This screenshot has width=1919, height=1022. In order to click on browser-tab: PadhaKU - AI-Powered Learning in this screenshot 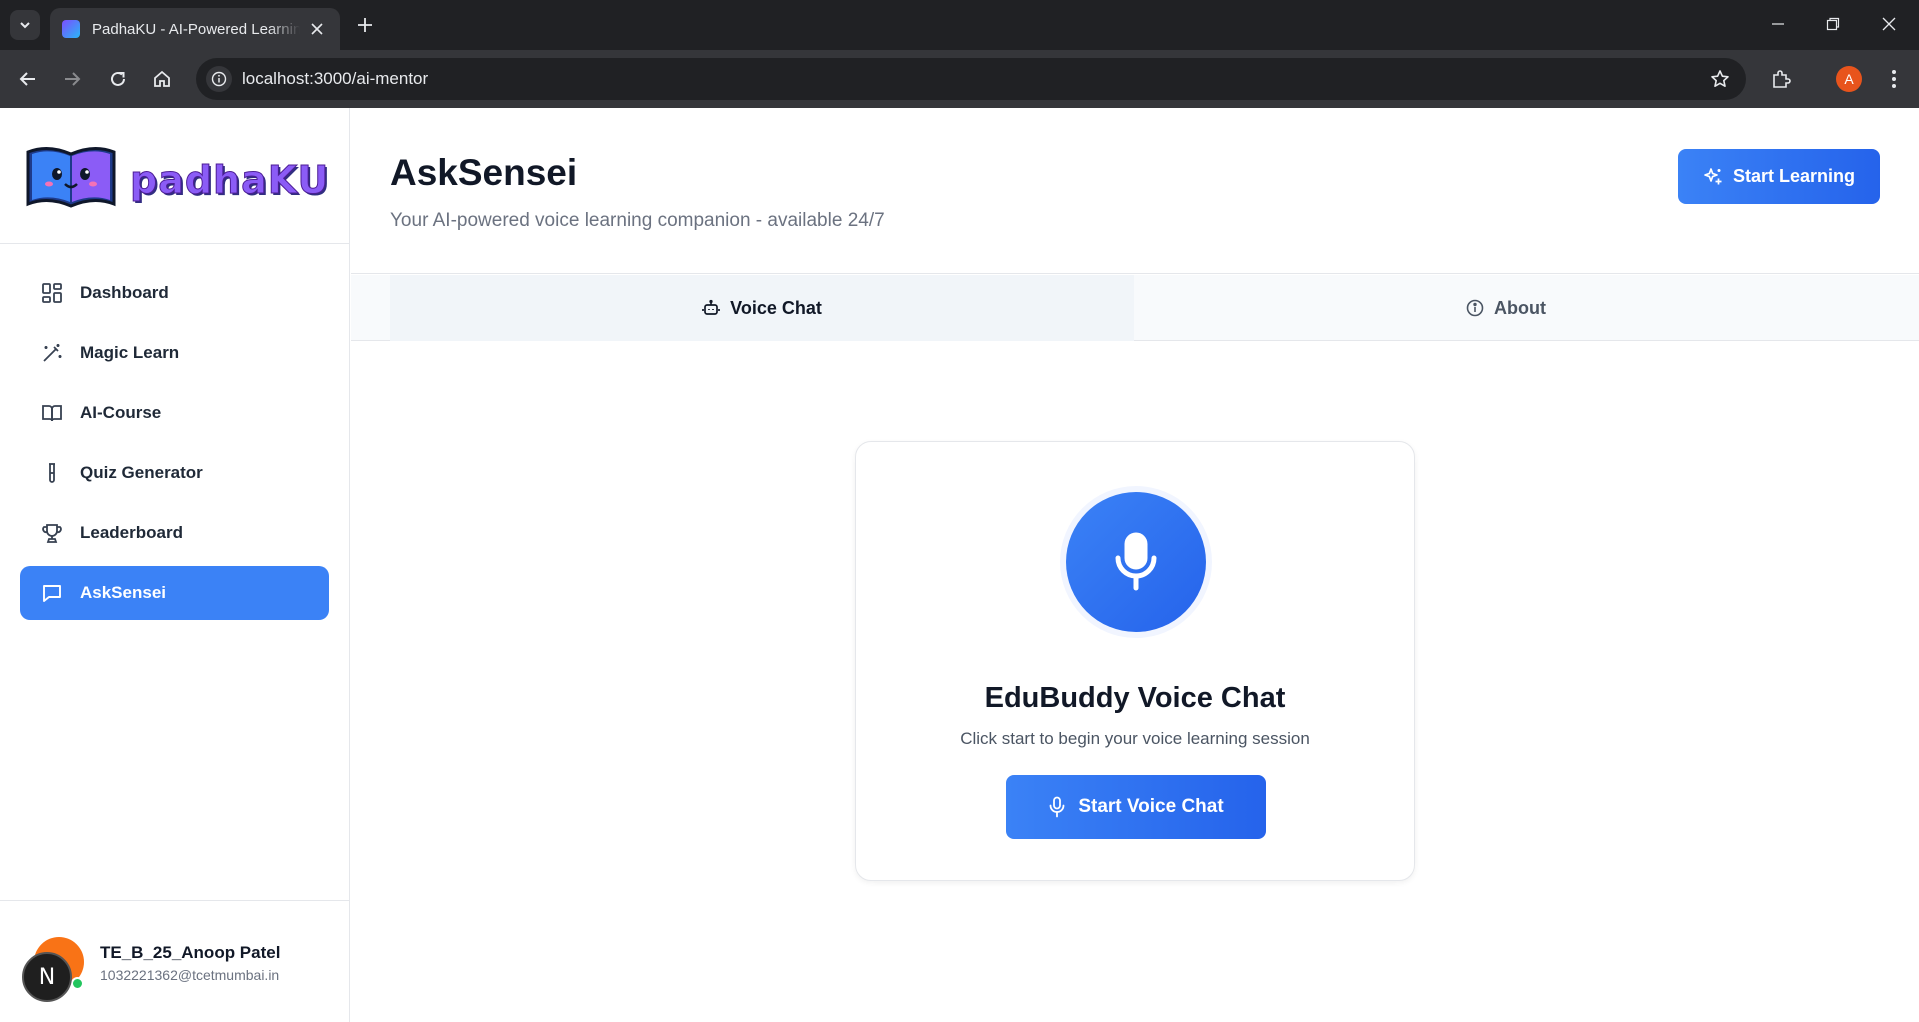, I will do `click(195, 29)`.